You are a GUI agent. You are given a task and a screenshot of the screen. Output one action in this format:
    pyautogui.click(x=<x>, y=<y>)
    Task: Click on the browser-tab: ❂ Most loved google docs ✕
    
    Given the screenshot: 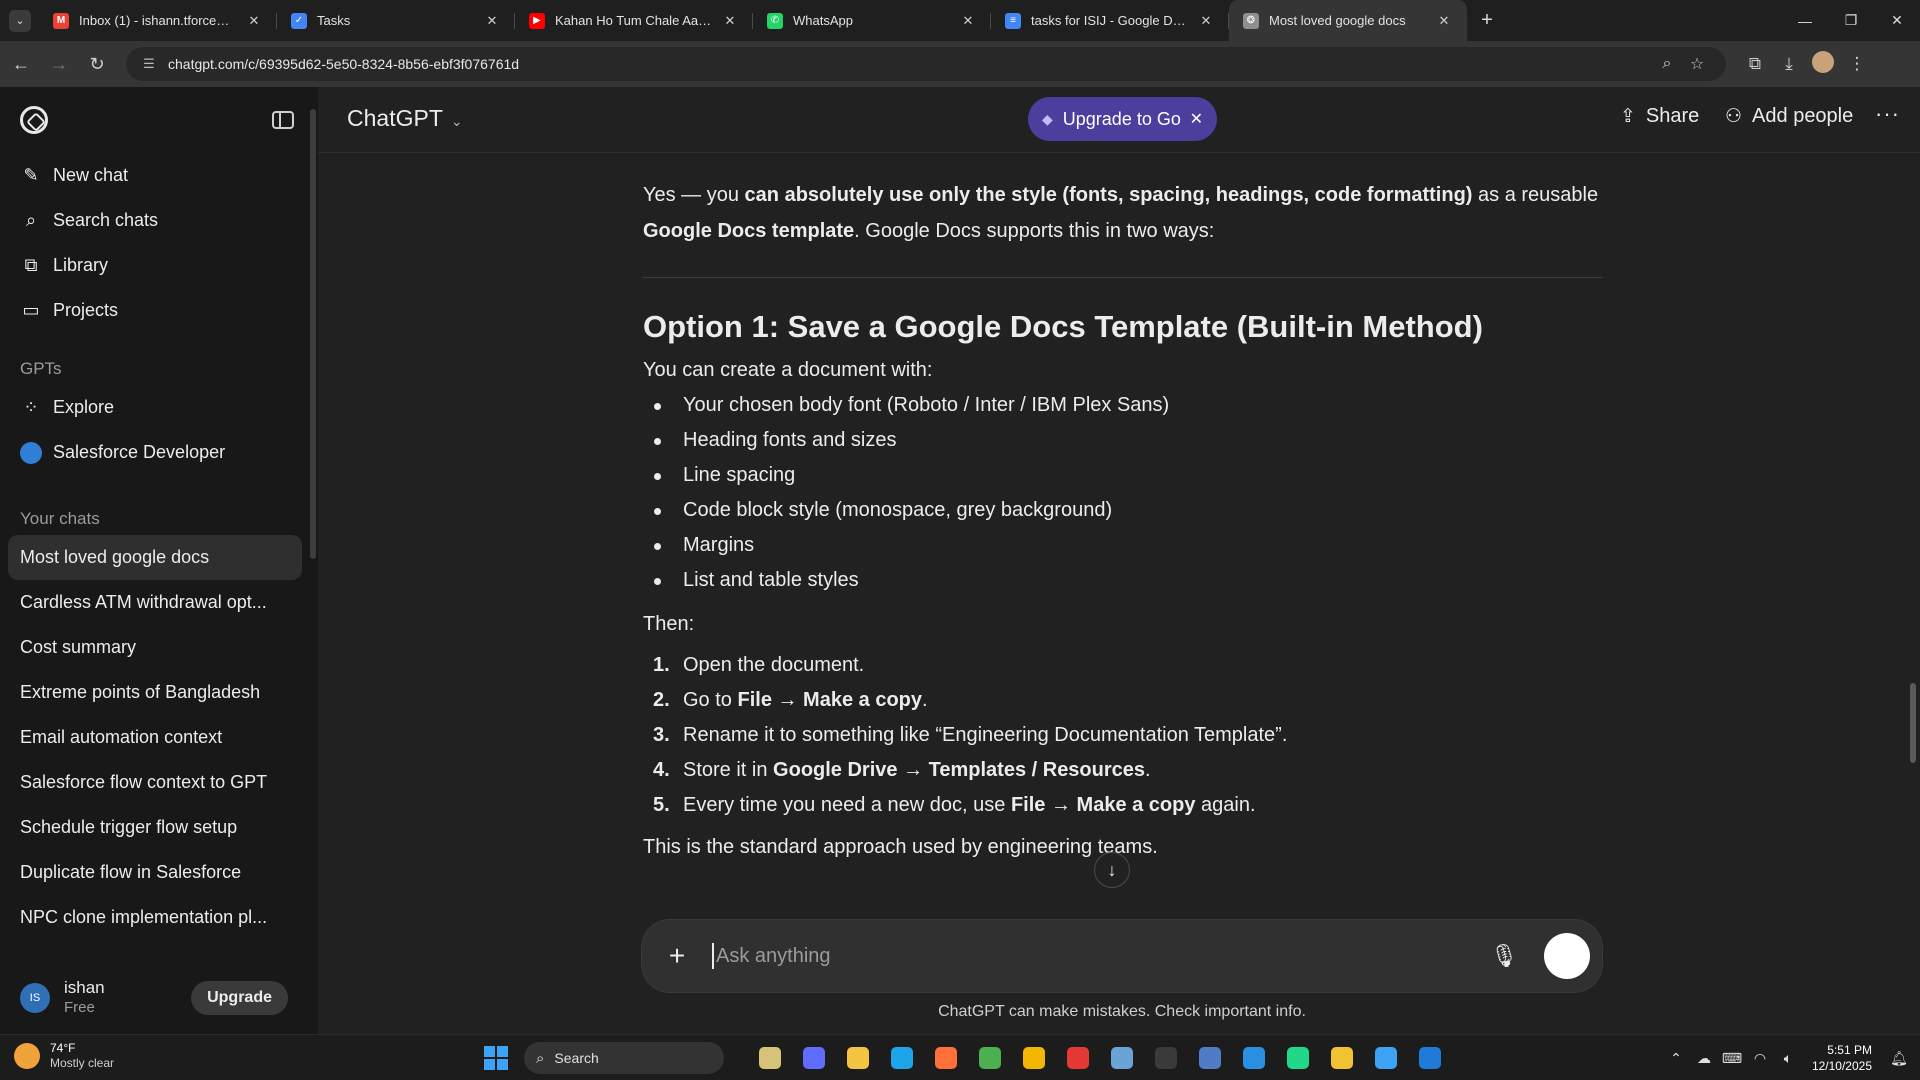 What is the action you would take?
    pyautogui.click(x=1348, y=20)
    